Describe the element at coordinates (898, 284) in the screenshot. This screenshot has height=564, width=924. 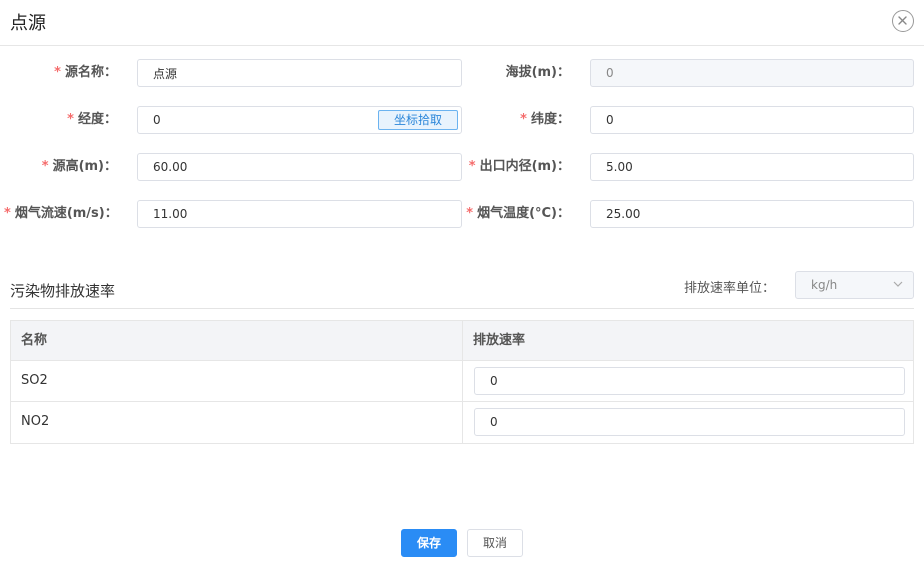
I see `chevron-down-icon` at that location.